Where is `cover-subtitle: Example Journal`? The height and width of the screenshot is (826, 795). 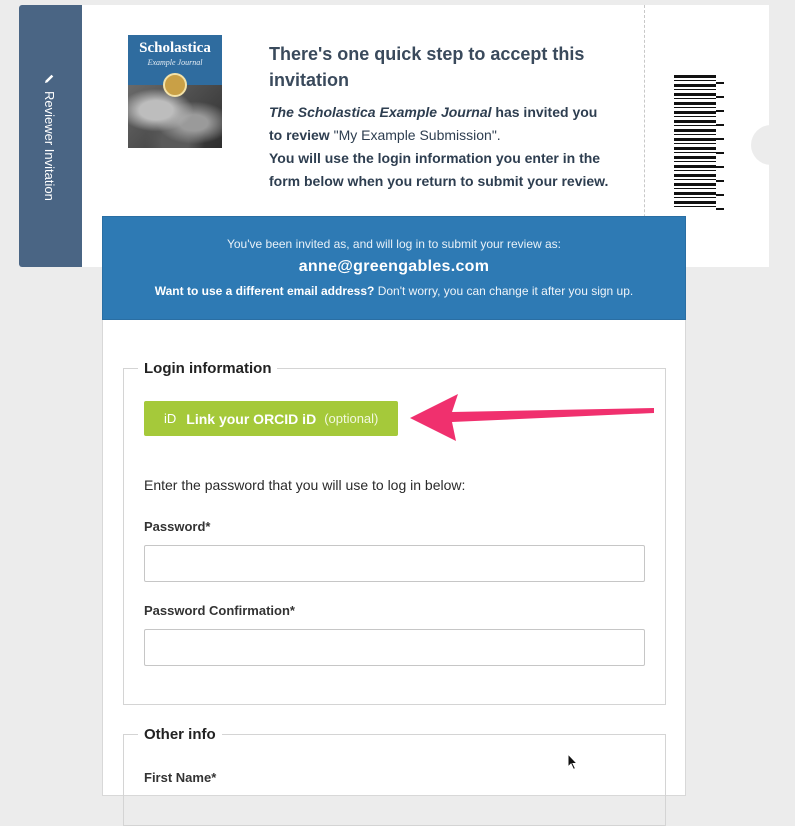
cover-subtitle: Example Journal is located at coordinates (175, 62).